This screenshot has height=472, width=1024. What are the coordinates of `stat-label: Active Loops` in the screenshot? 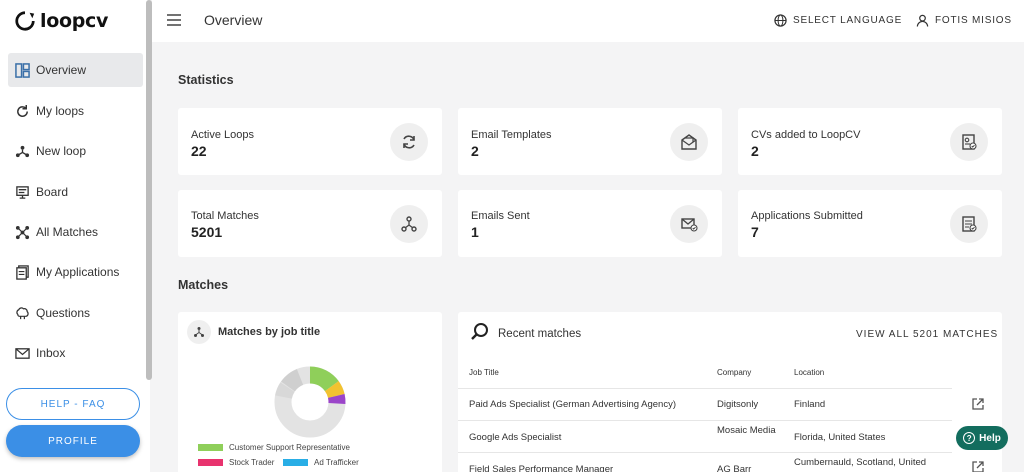 It's located at (222, 135).